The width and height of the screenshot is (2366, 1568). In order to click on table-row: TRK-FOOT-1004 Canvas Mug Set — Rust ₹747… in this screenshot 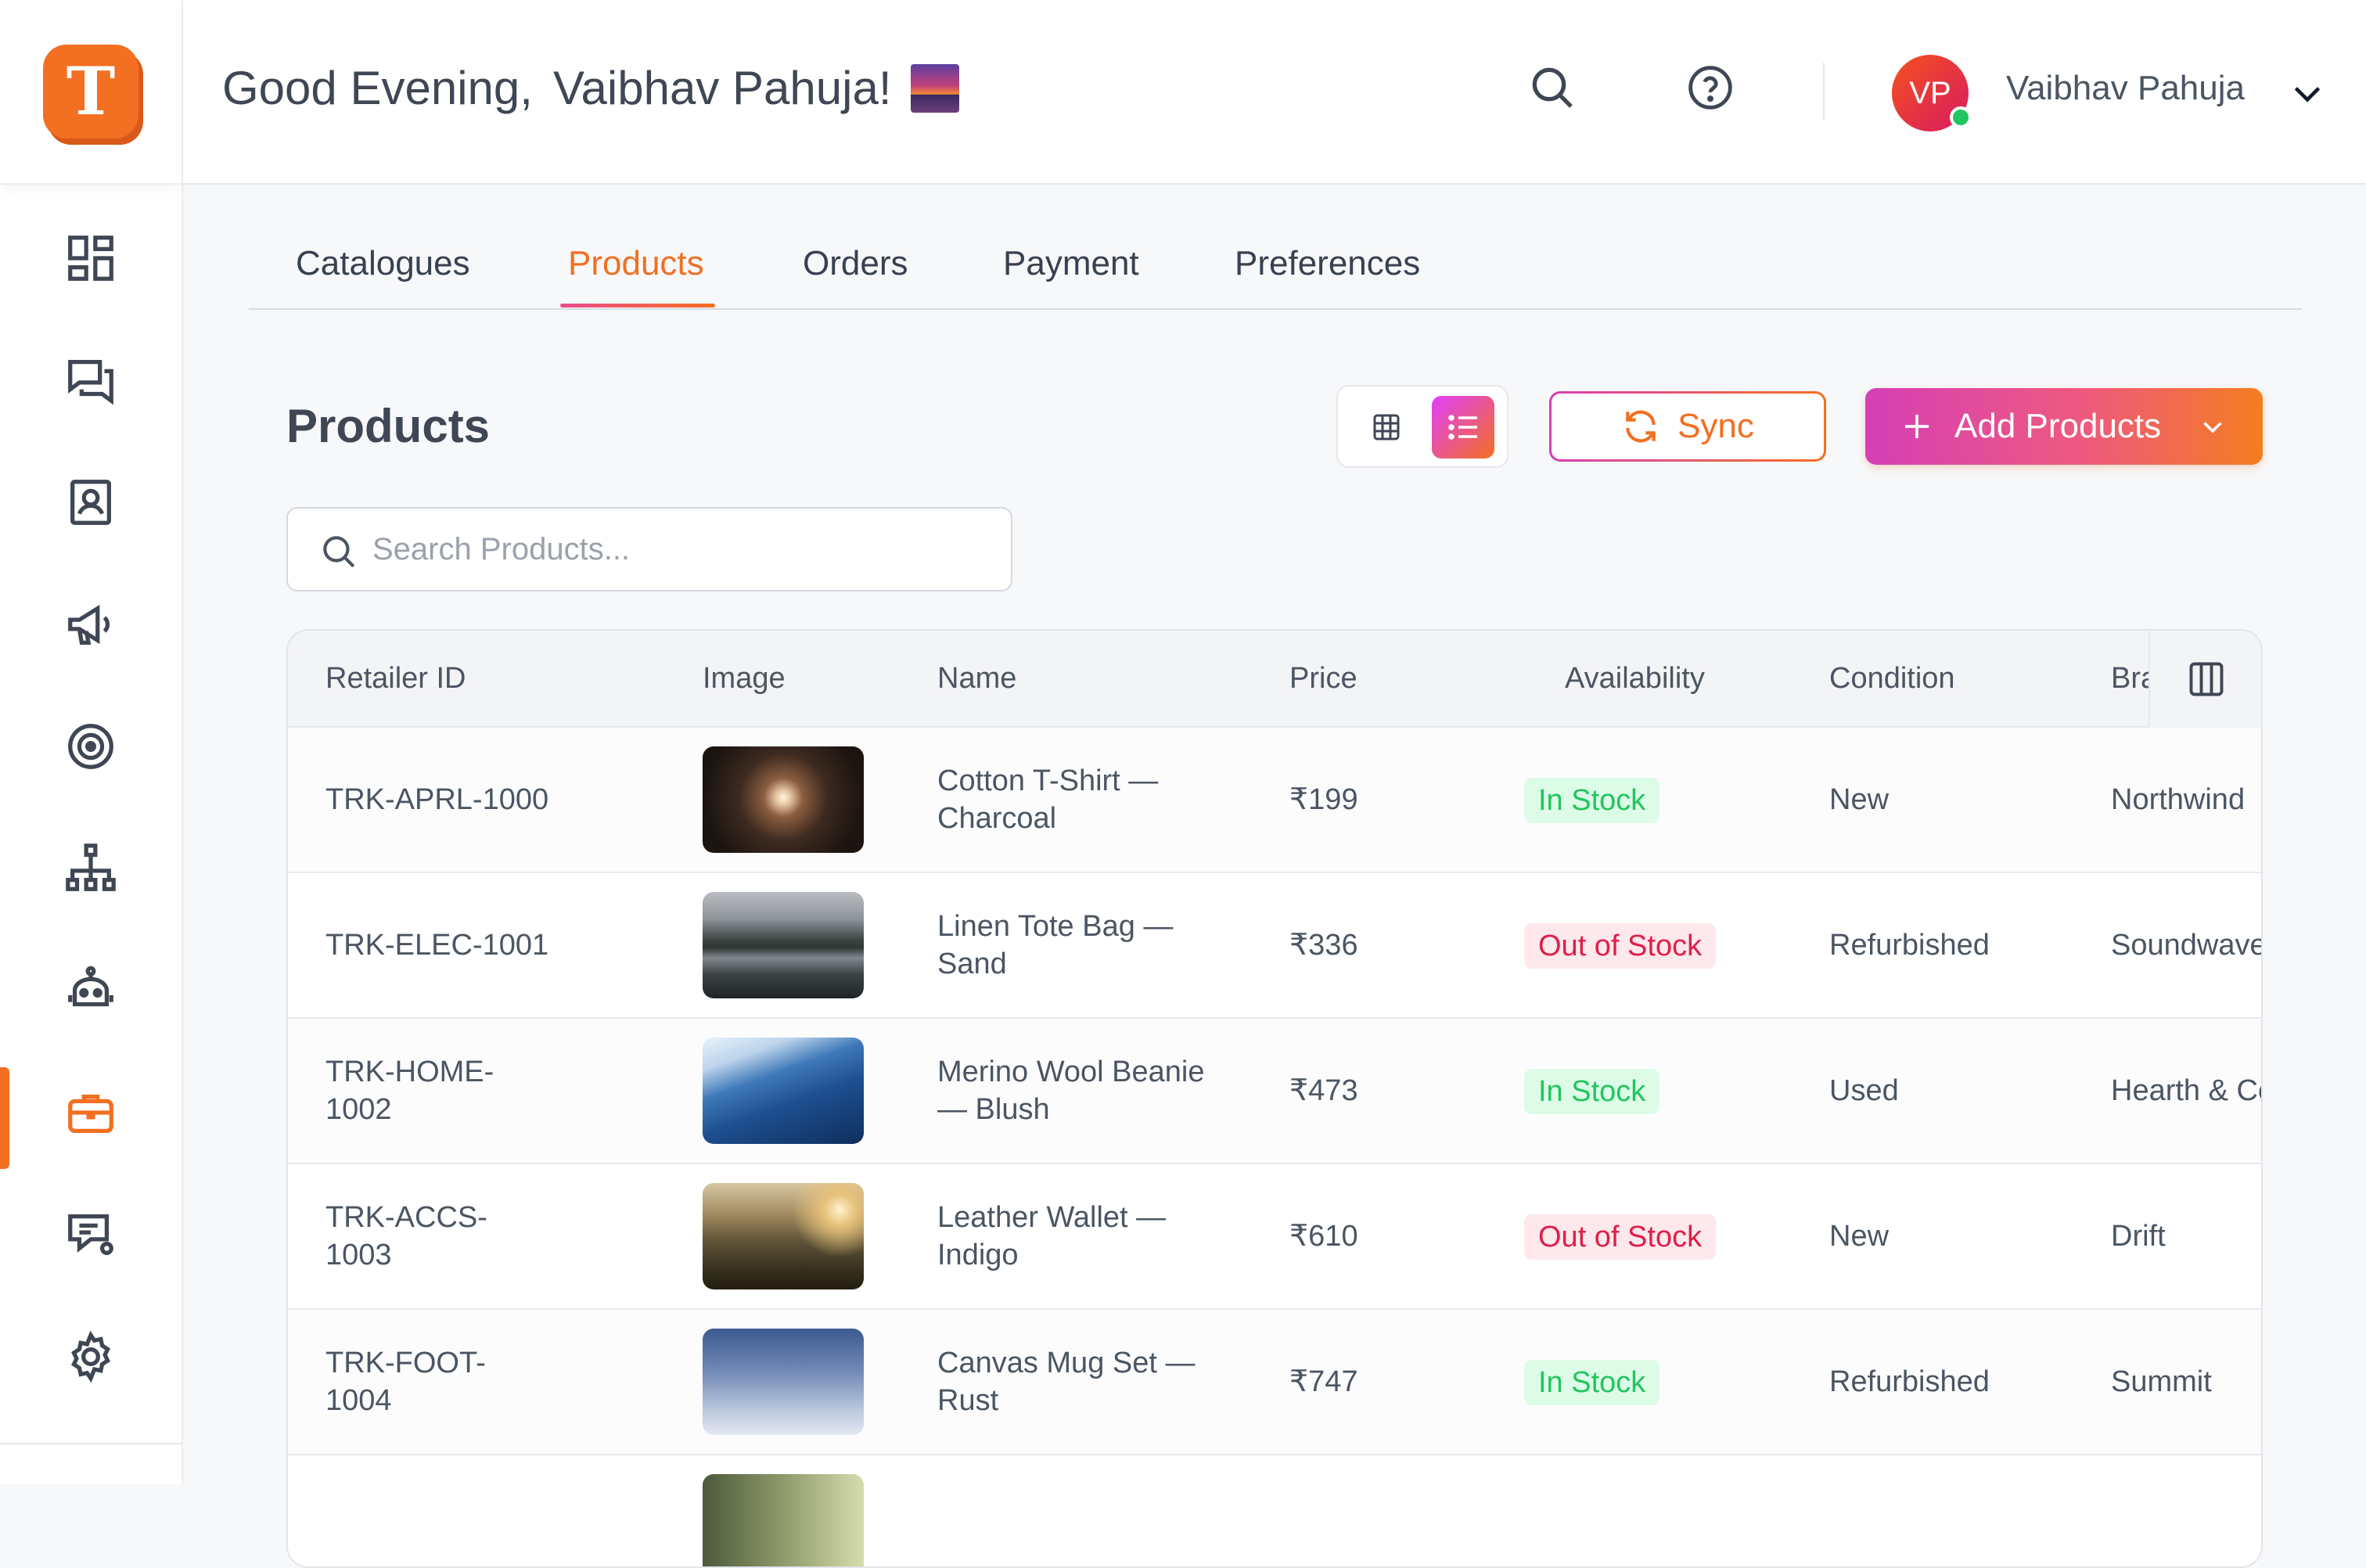, I will do `click(1274, 1382)`.